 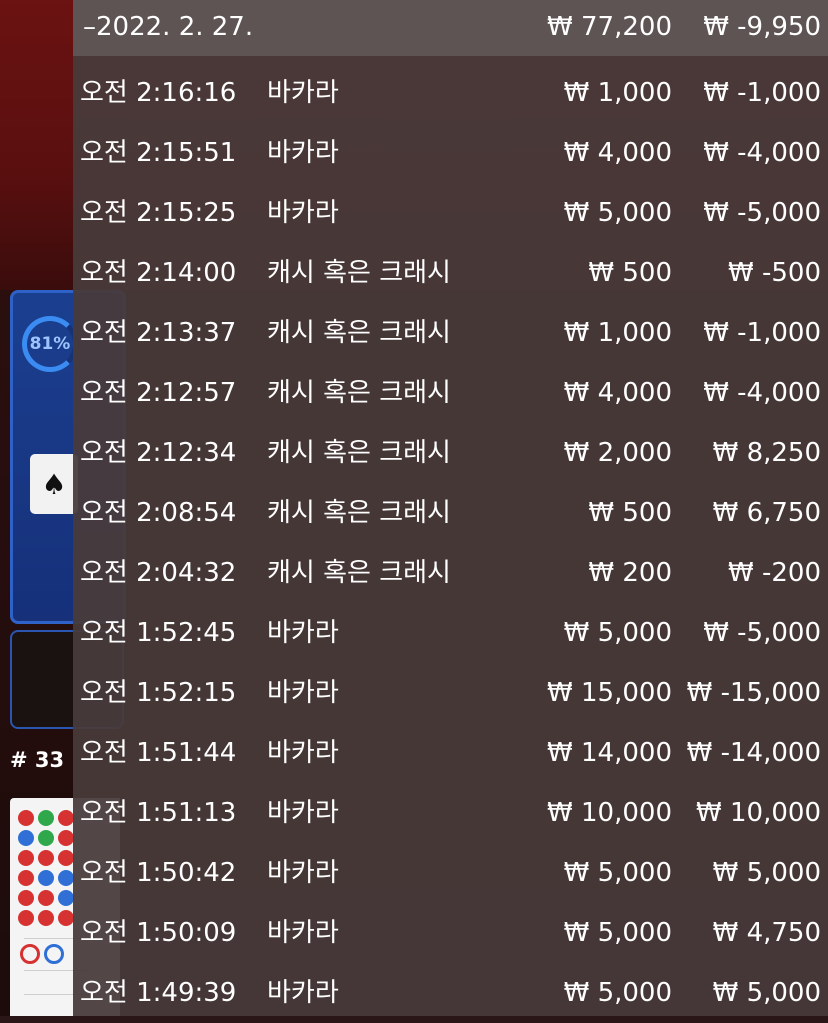 What do you see at coordinates (753, 693) in the screenshot?
I see `row-result: ₩ -15,000` at bounding box center [753, 693].